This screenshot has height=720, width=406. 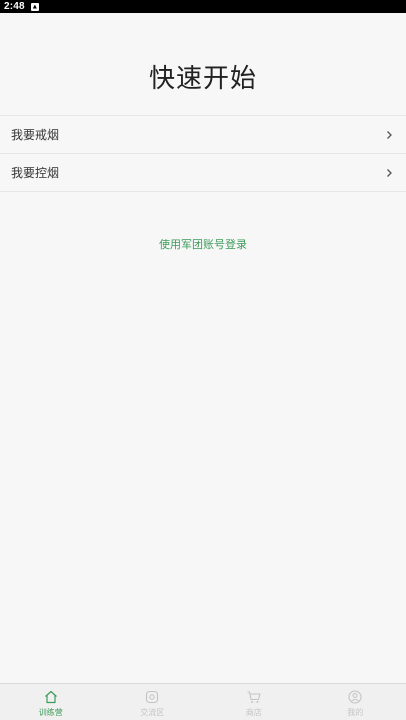 I want to click on tab-training-camp: 训练营, so click(x=51, y=702).